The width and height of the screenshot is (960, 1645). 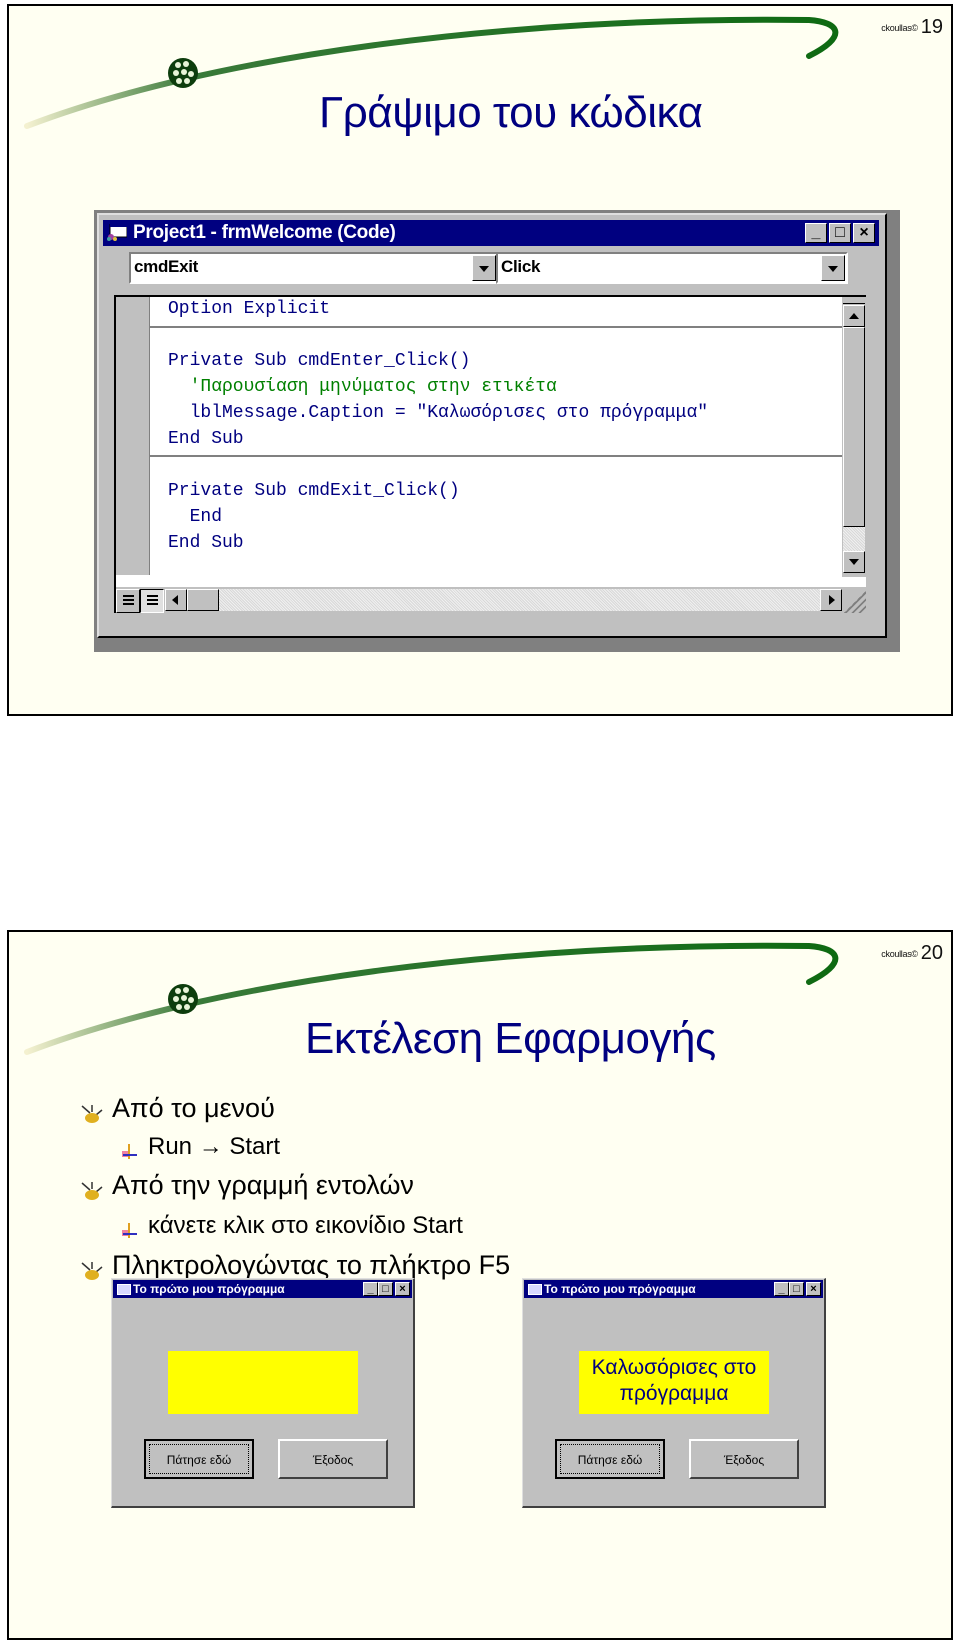 I want to click on full-module-view-button, so click(x=152, y=601).